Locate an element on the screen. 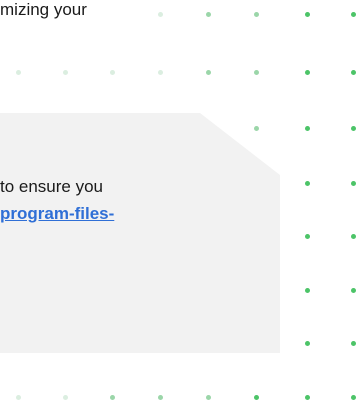  callout-body-text: to ensure you is located at coordinates (52, 186).